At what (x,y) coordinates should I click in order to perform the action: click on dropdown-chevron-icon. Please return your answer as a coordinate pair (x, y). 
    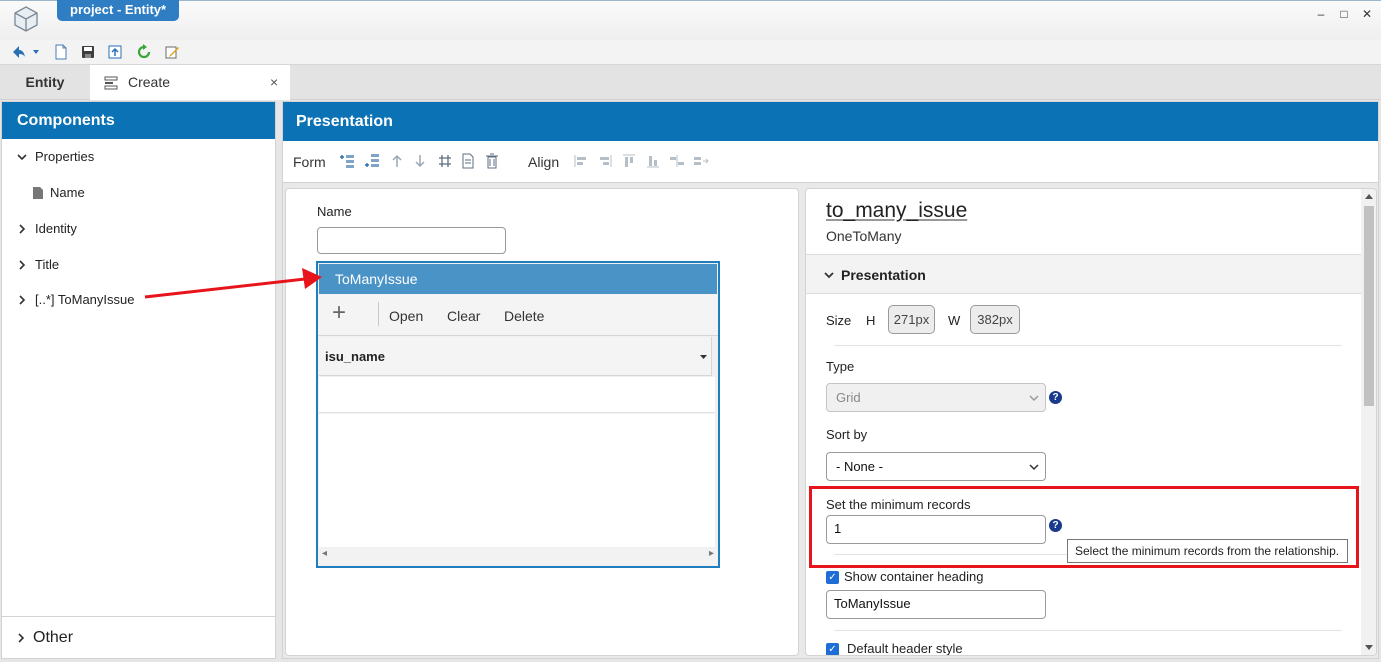
    Looking at the image, I should click on (36, 52).